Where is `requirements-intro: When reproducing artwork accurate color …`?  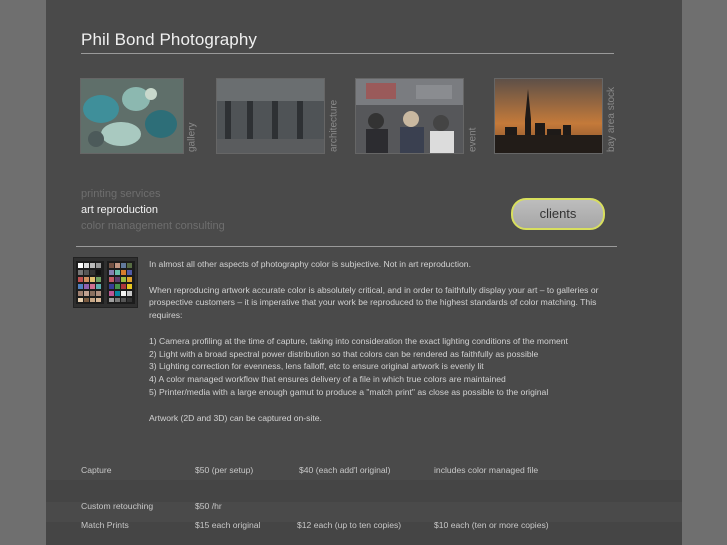 requirements-intro: When reproducing artwork accurate color … is located at coordinates (374, 302).